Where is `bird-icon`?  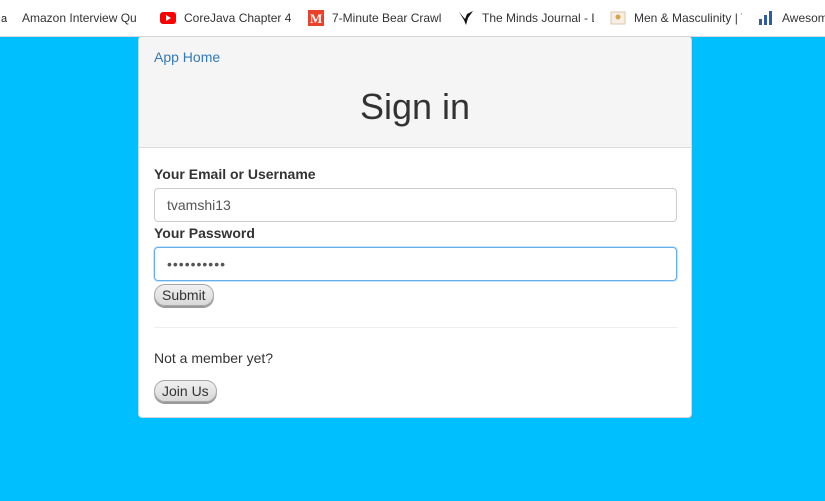 bird-icon is located at coordinates (466, 18).